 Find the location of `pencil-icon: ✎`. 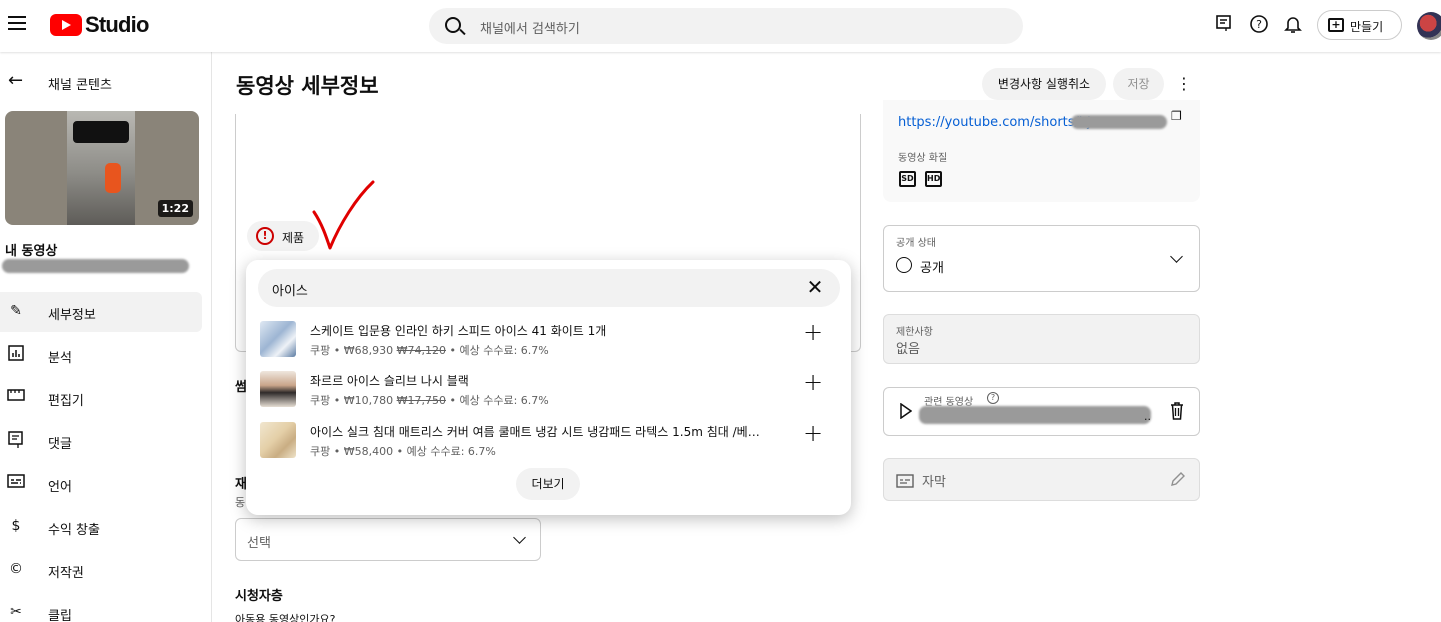

pencil-icon: ✎ is located at coordinates (16, 311).